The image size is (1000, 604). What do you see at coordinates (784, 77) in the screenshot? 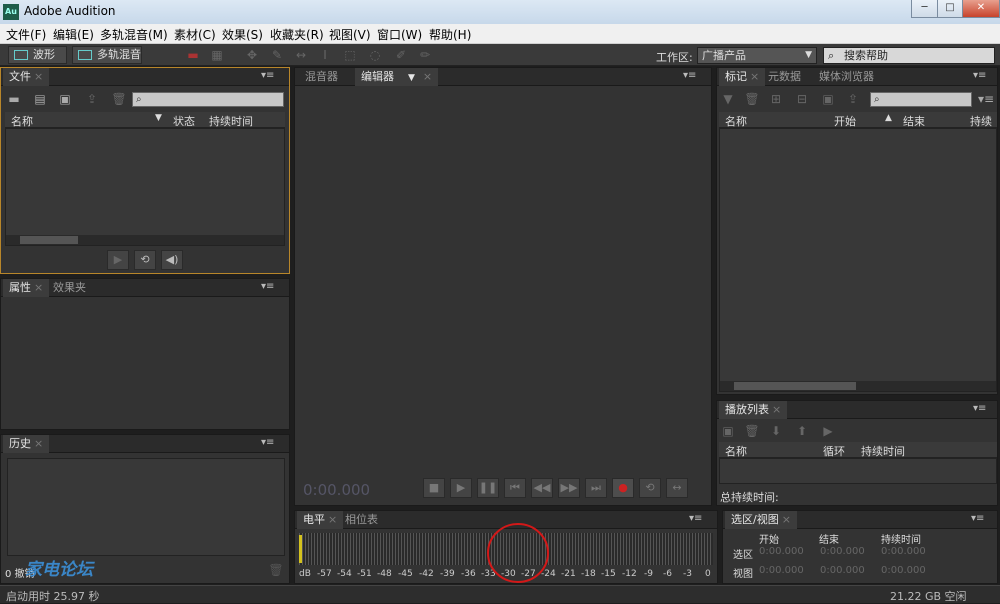
I see `tab-metadata: 元数据` at bounding box center [784, 77].